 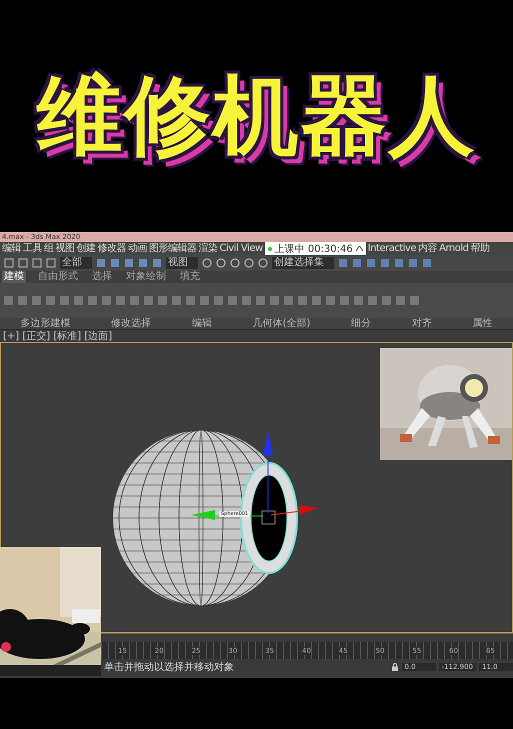 What do you see at coordinates (190, 277) in the screenshot?
I see `ribbon-tab: 填充` at bounding box center [190, 277].